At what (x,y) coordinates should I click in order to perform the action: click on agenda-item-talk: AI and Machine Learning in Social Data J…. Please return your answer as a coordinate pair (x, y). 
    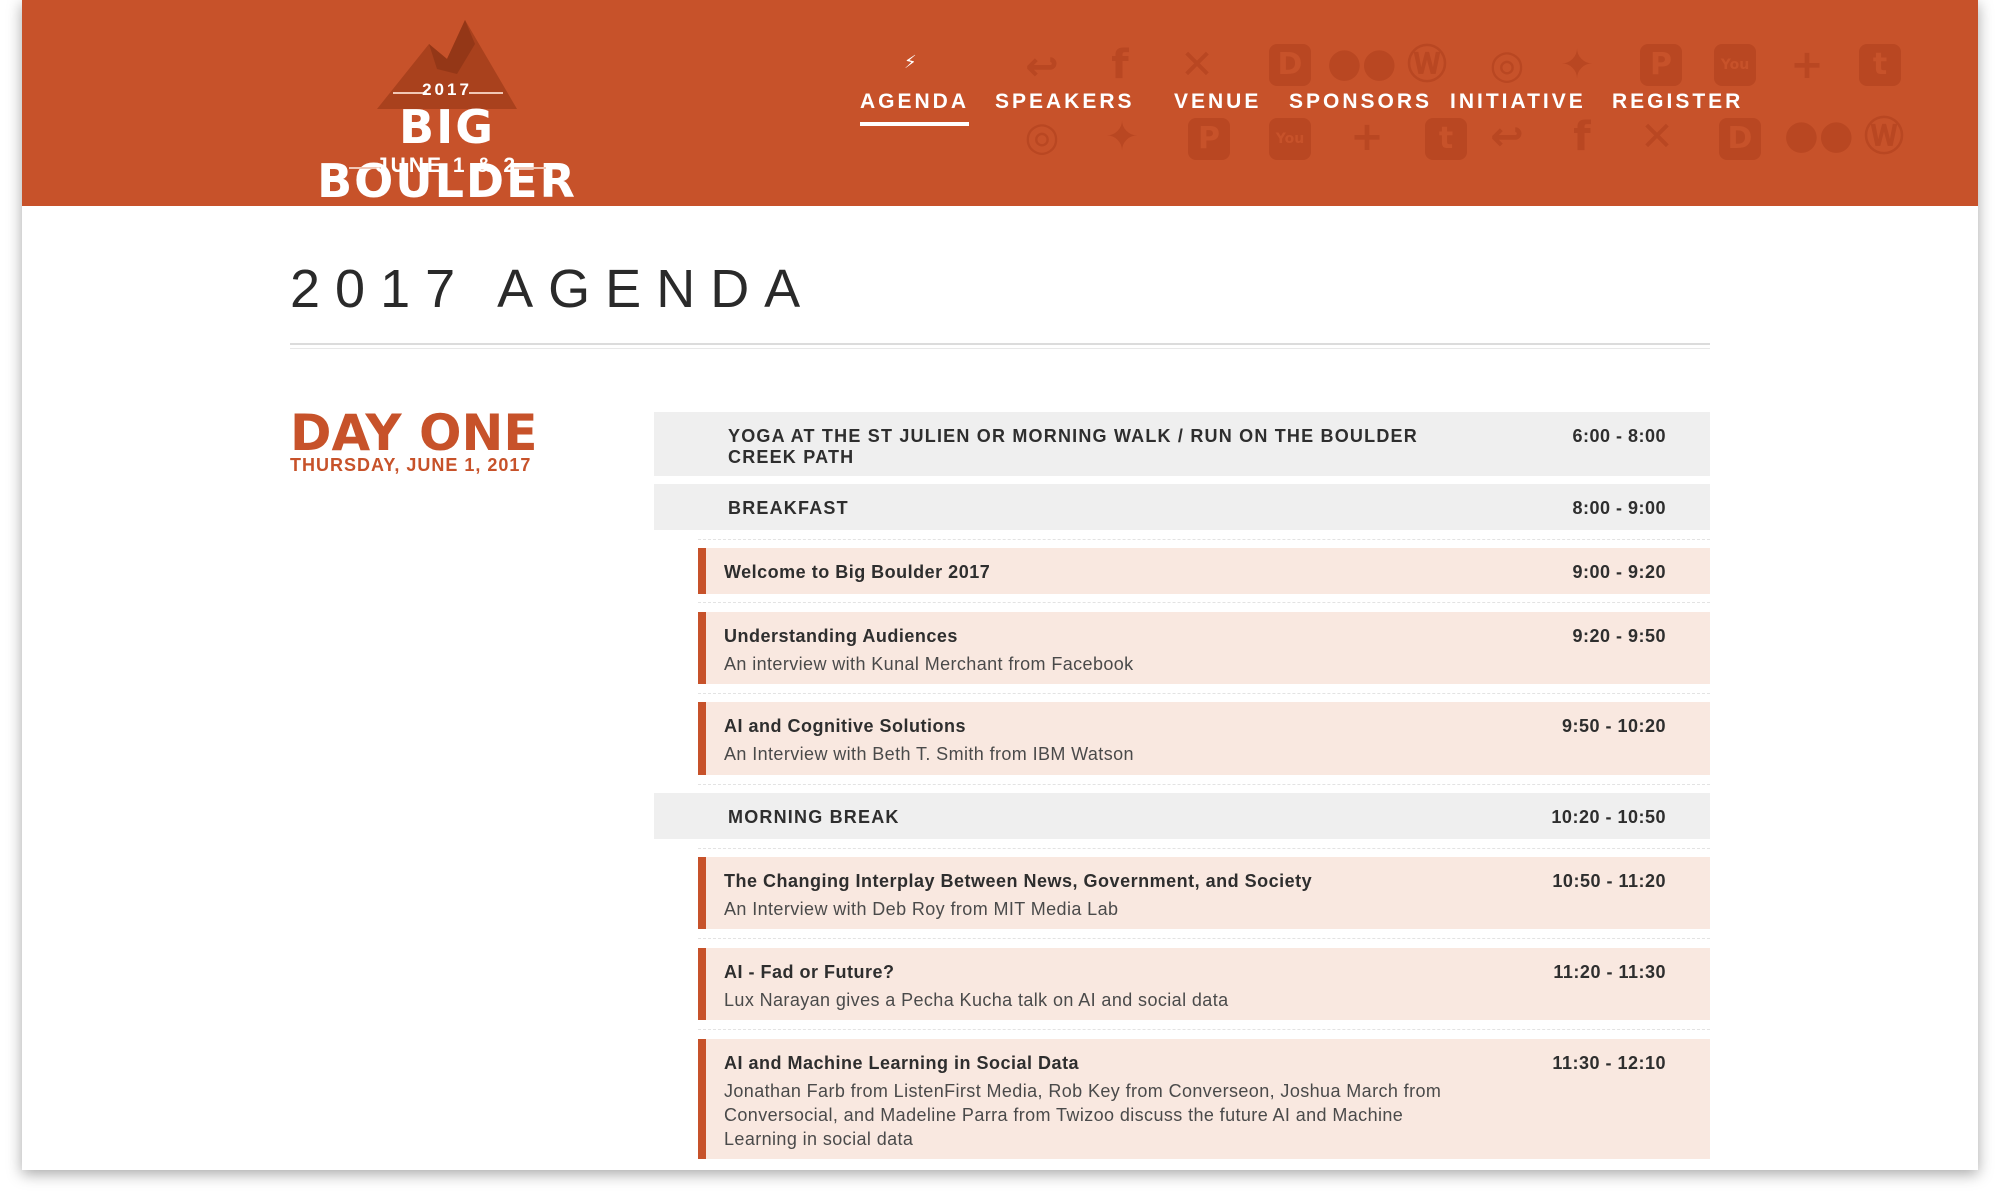
    Looking at the image, I should click on (1204, 1099).